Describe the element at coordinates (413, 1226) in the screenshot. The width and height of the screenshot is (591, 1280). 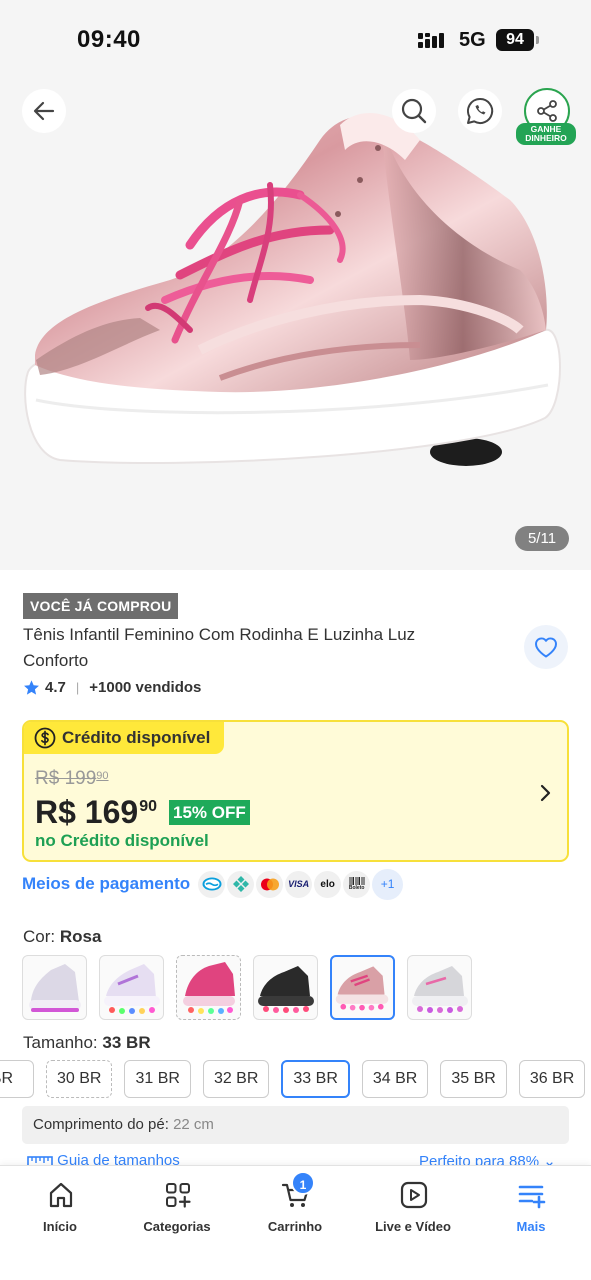
I see `tab-live-video-label: Live e Vídeo` at that location.